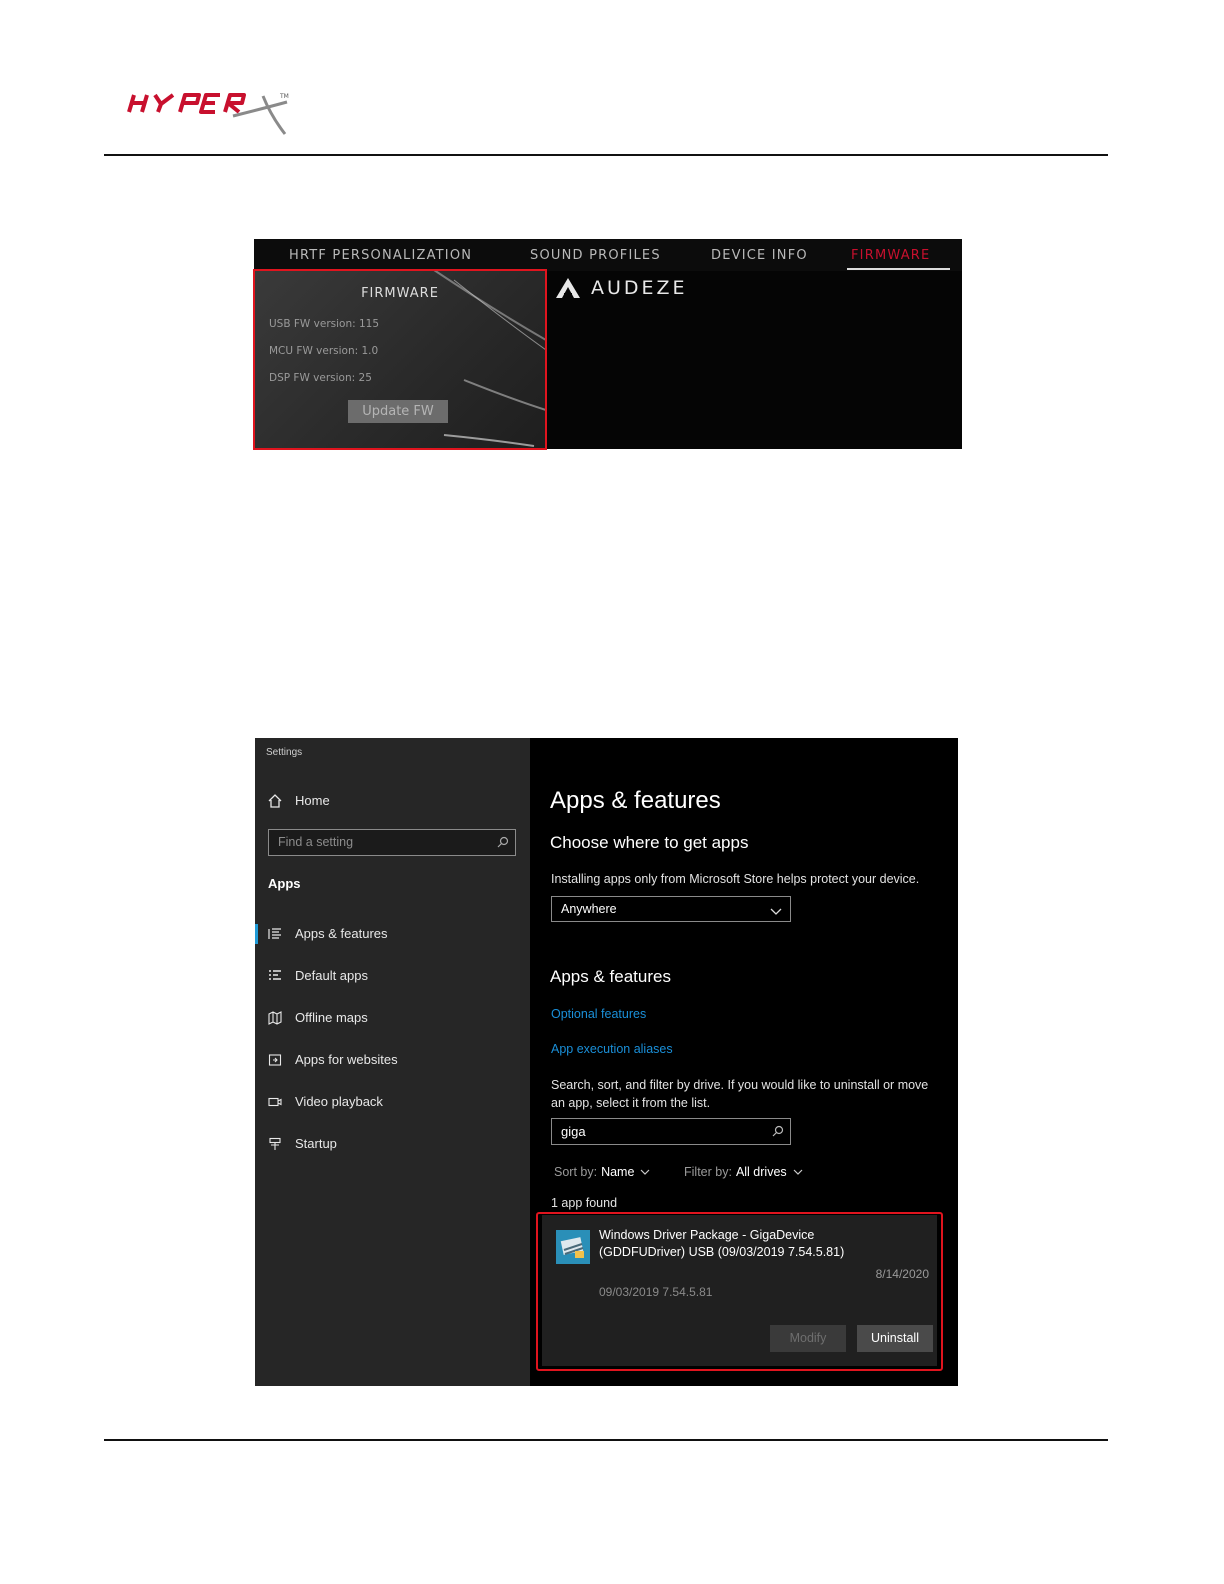 The height and width of the screenshot is (1584, 1224). What do you see at coordinates (339, 1101) in the screenshot?
I see `sidebar-item-label: Video playback` at bounding box center [339, 1101].